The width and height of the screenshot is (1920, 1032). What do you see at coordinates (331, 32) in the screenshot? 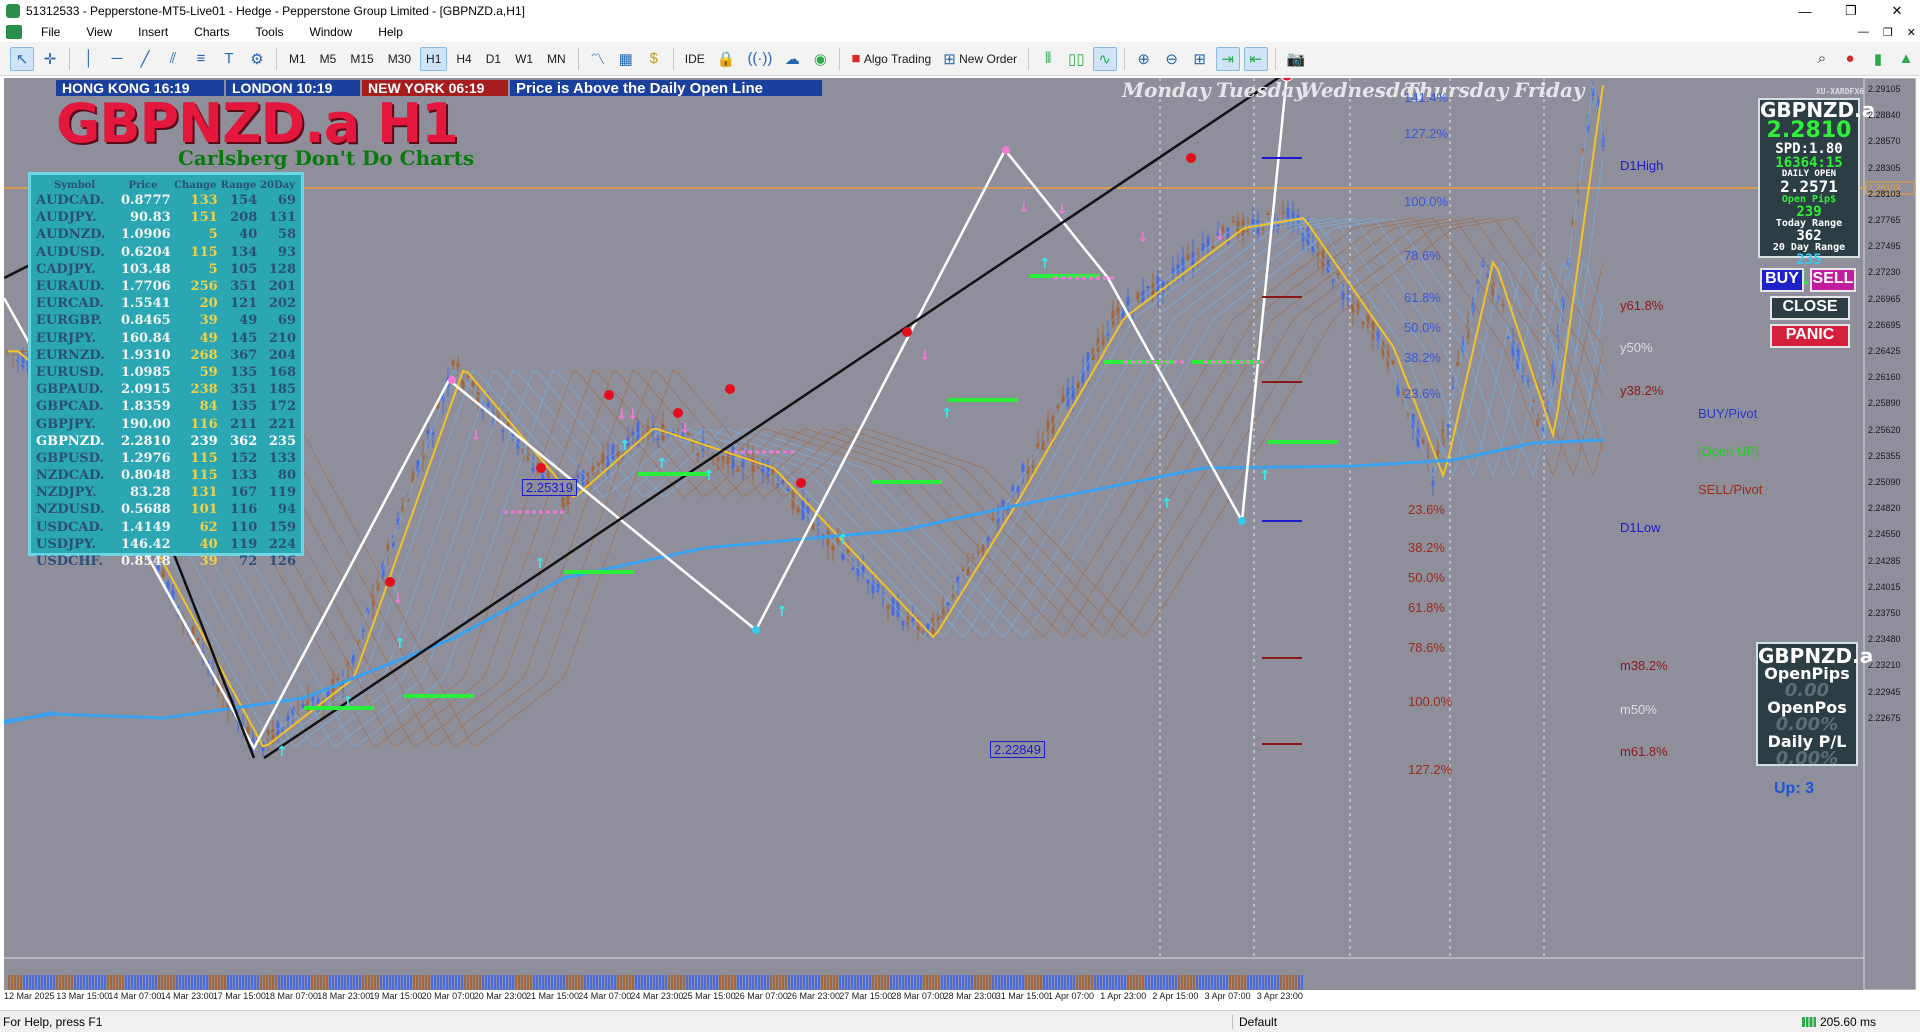
I see `menu-window: Window` at bounding box center [331, 32].